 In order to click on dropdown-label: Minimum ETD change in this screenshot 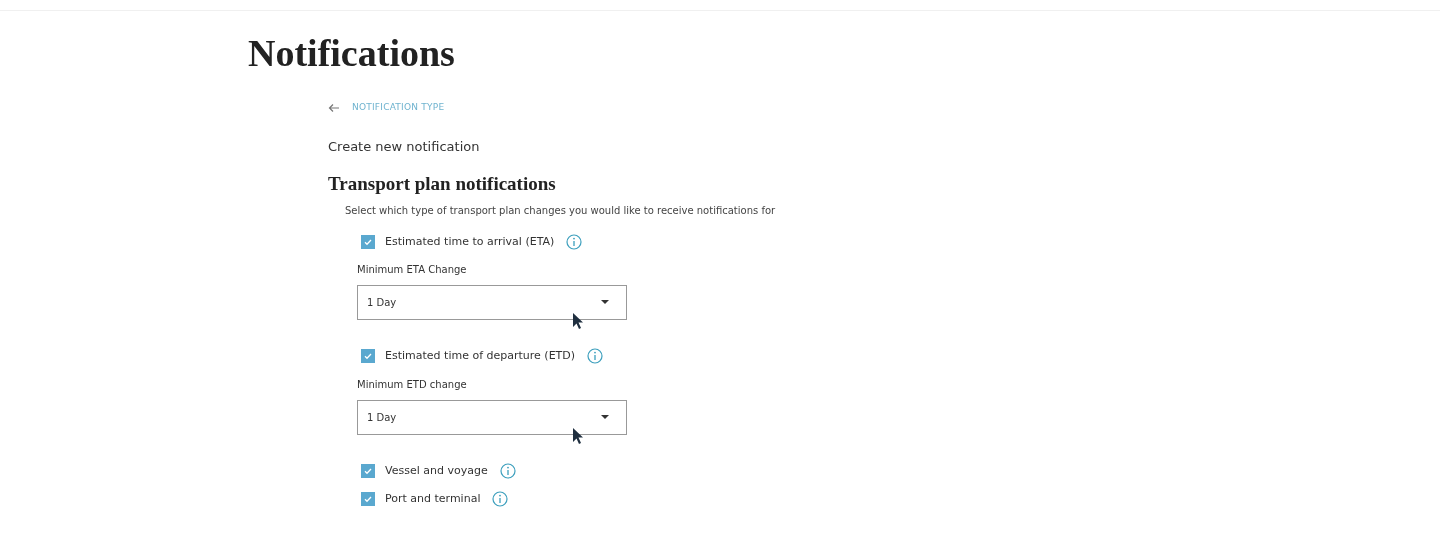, I will do `click(412, 384)`.